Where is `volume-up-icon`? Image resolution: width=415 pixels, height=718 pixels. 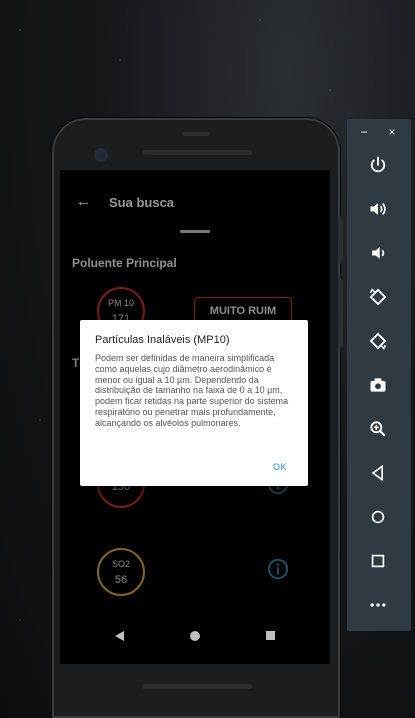
volume-up-icon is located at coordinates (378, 209).